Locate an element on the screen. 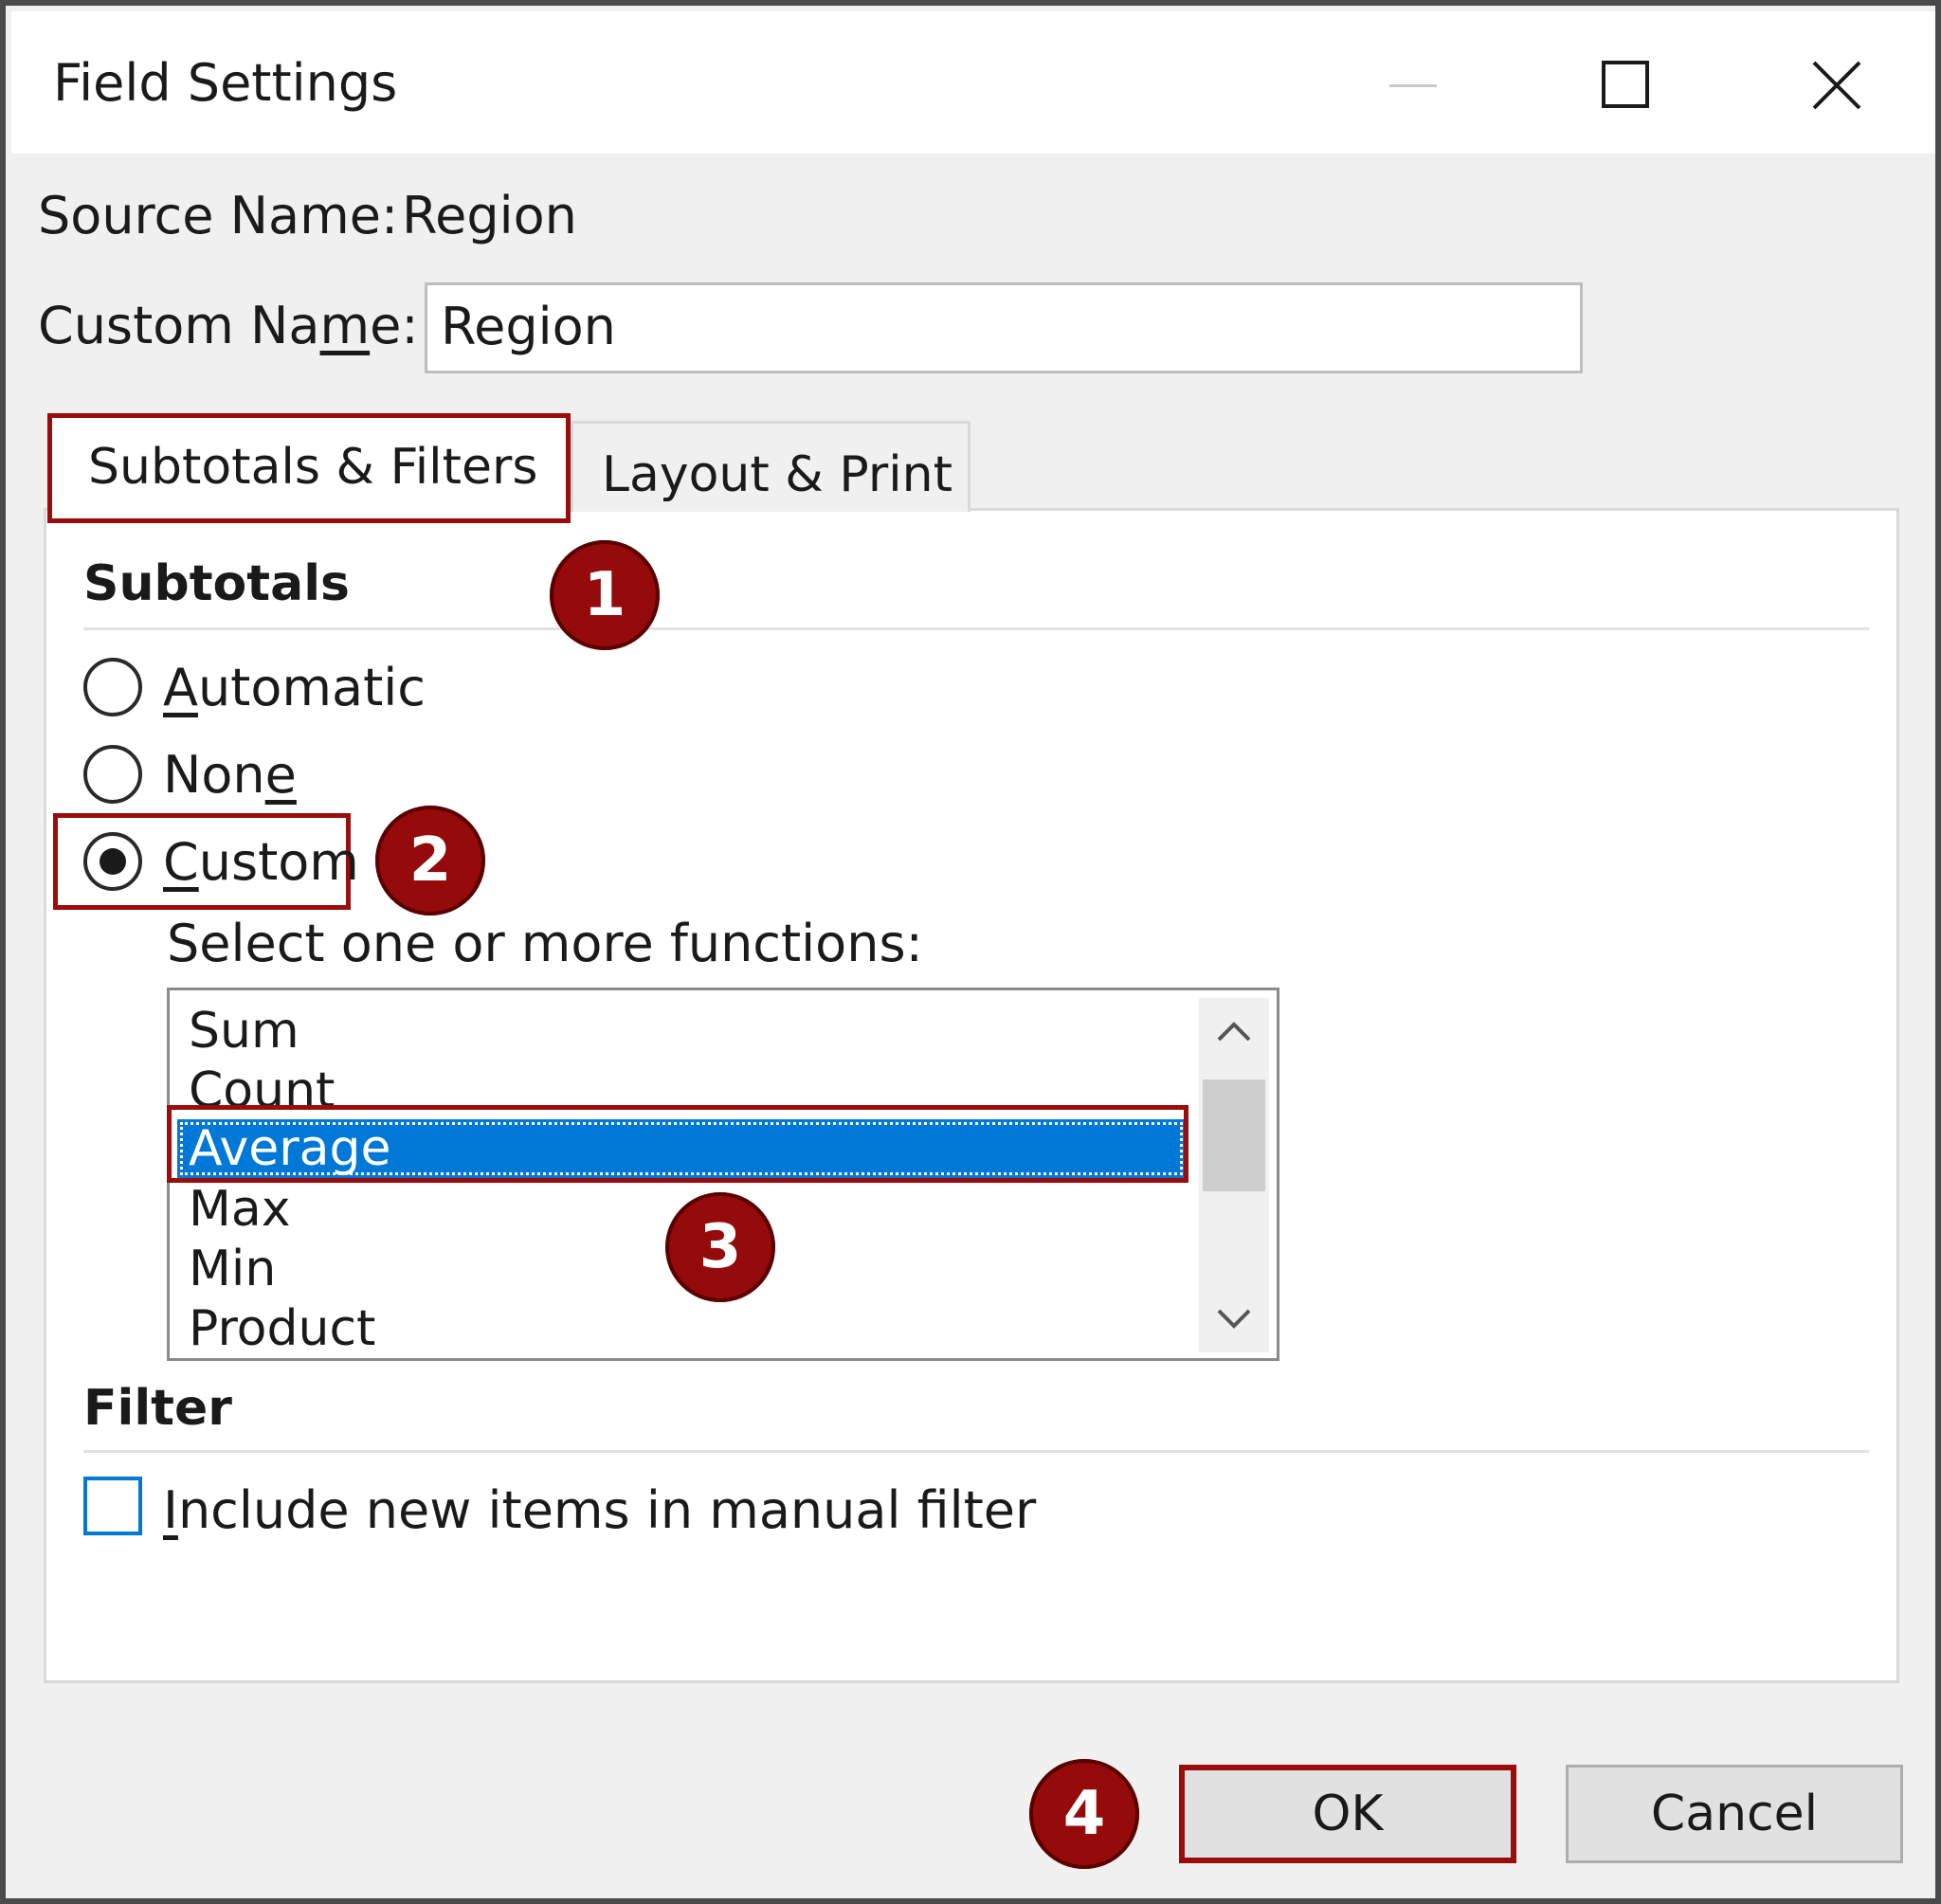  average-highlight is located at coordinates (678, 1144).